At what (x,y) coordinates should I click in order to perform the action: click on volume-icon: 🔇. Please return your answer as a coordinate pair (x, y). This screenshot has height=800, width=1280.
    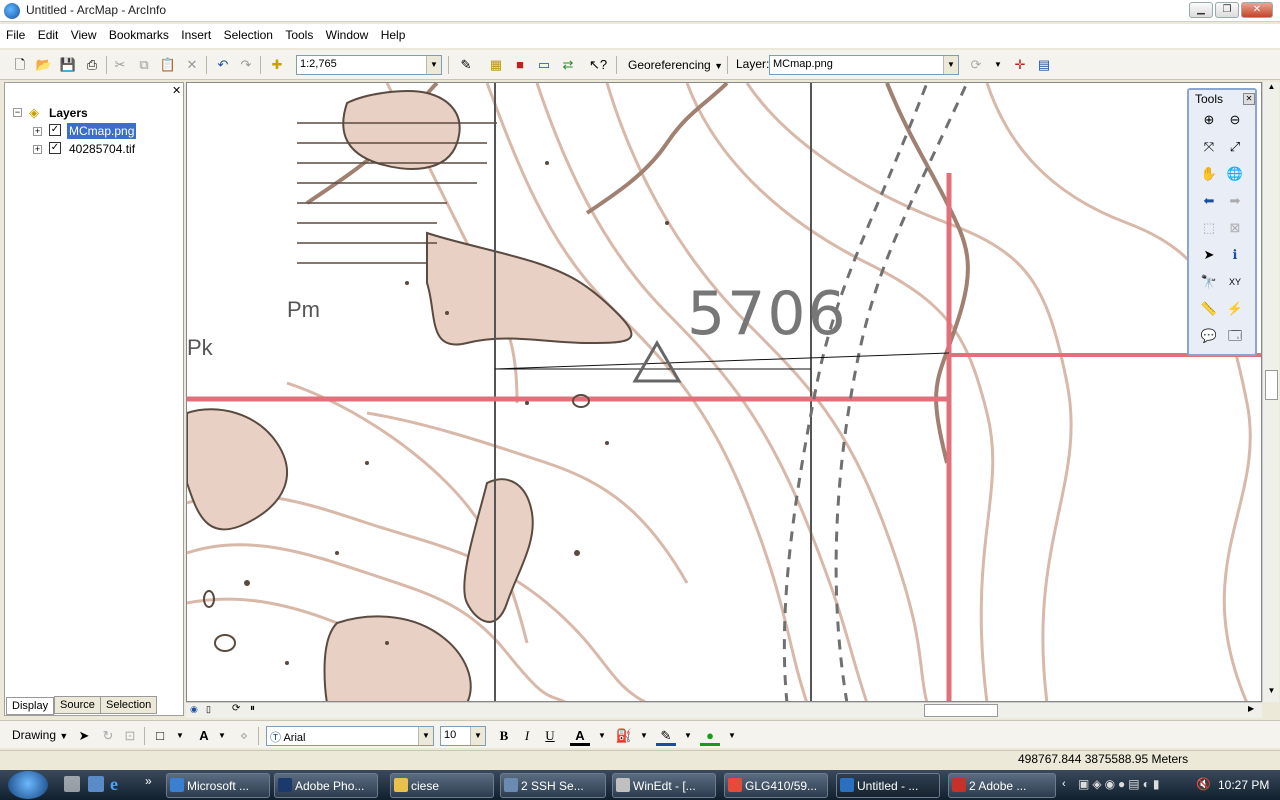
    Looking at the image, I should click on (1203, 784).